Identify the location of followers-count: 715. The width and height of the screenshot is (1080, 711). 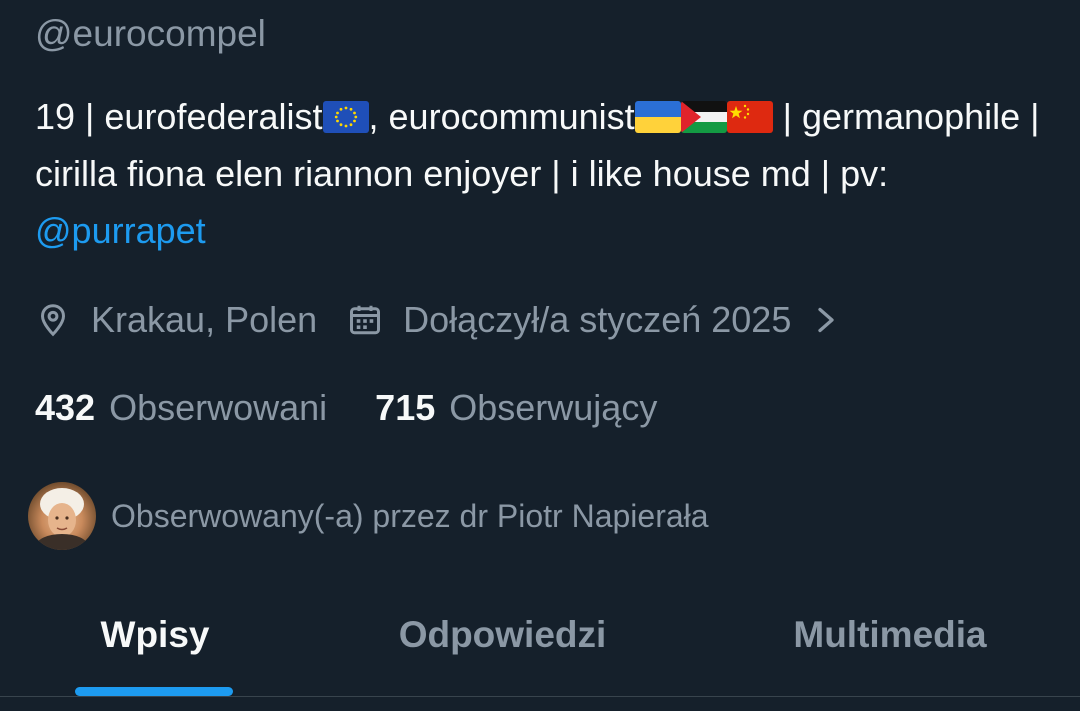
(405, 407).